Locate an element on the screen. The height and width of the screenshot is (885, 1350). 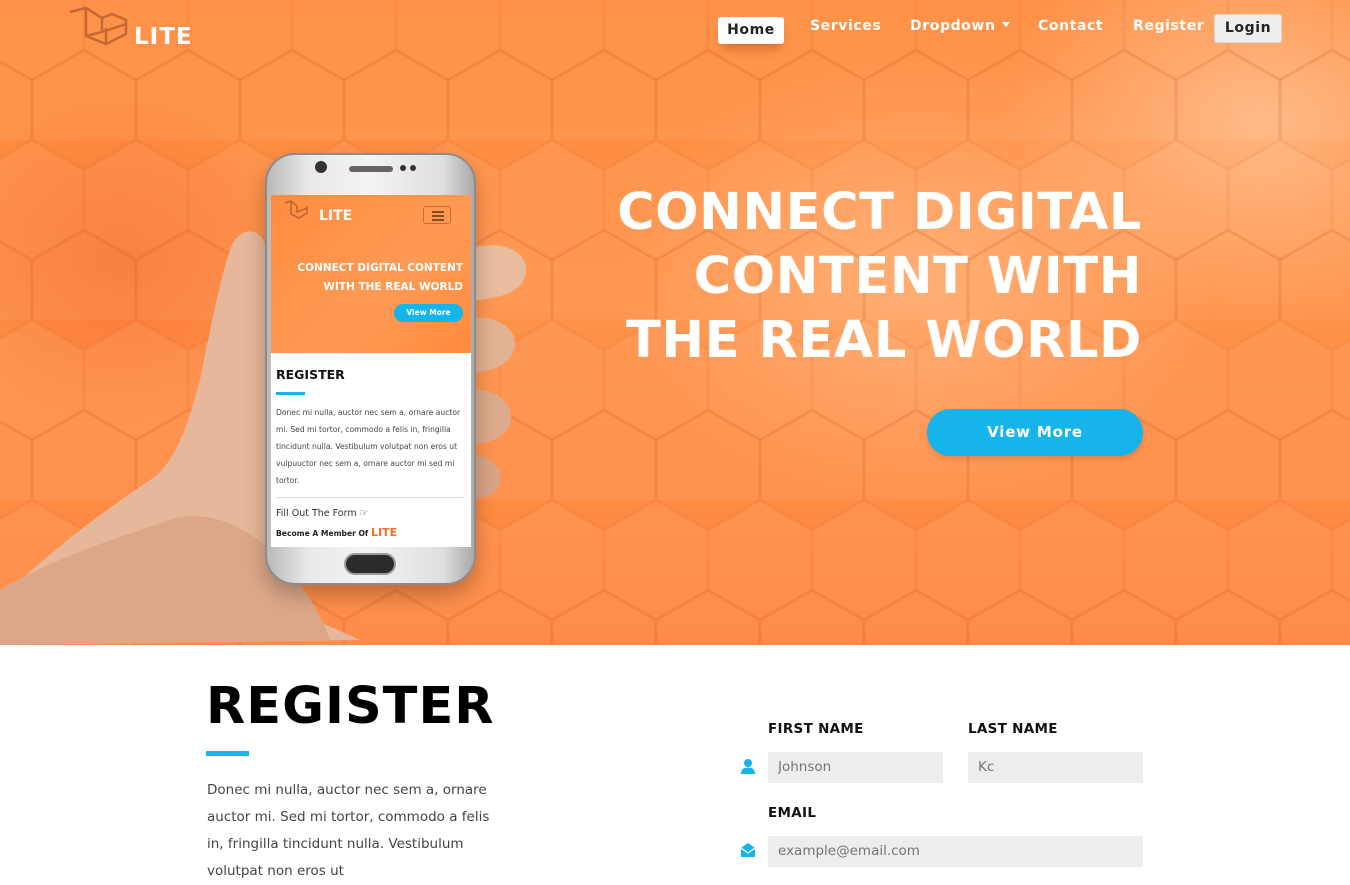
first-name-field is located at coordinates (855, 767).